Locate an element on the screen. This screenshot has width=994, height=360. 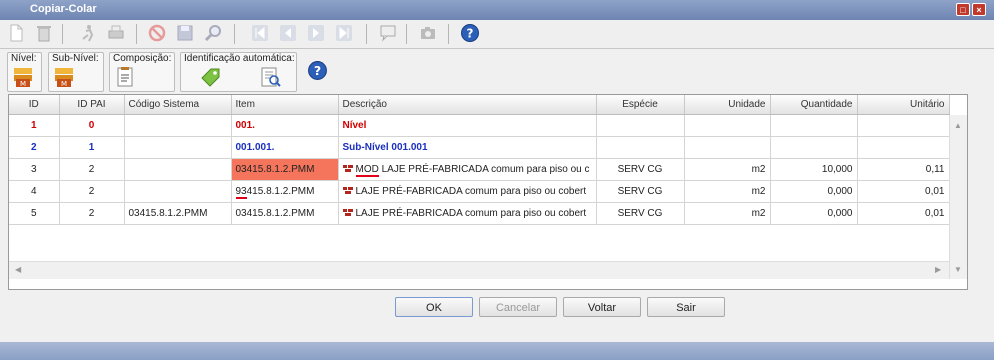
col-header-id: ID is located at coordinates (34, 105).